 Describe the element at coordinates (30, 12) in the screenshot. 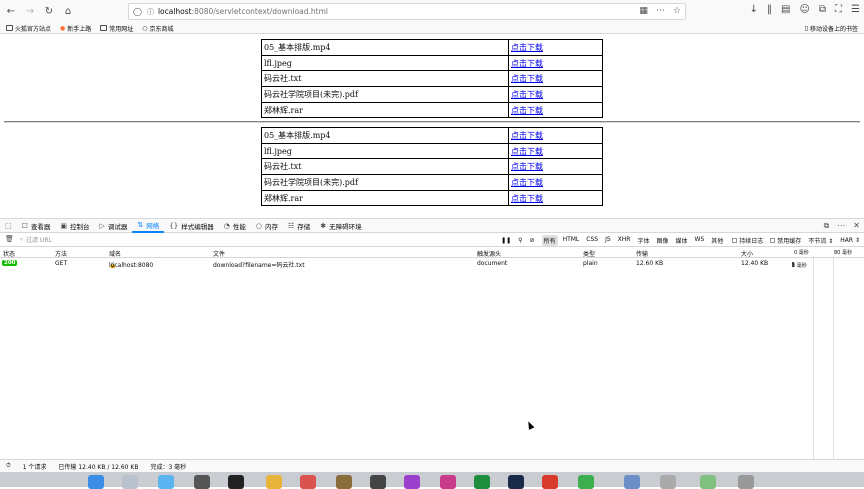

I see `forward-icon: →` at that location.